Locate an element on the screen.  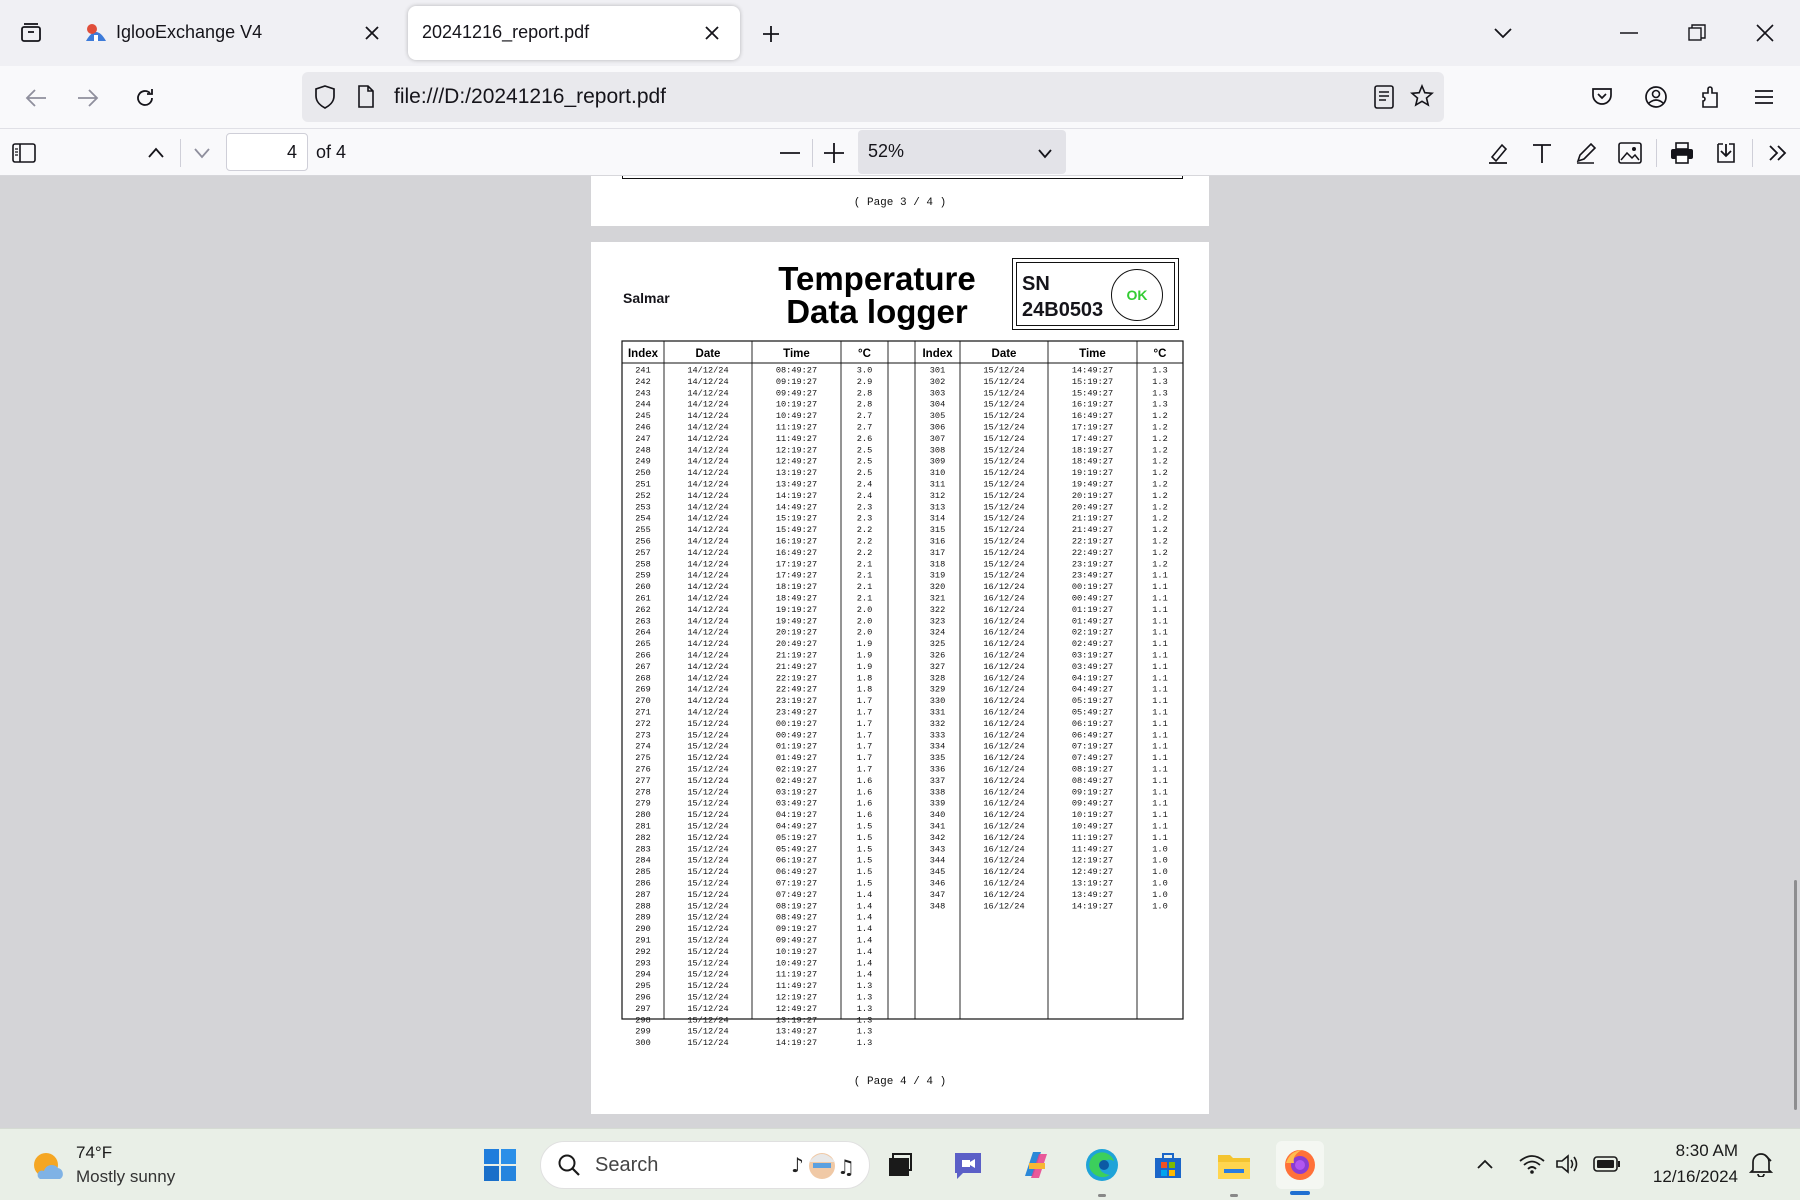
table-cell-right: 308 is located at coordinates (937, 450).